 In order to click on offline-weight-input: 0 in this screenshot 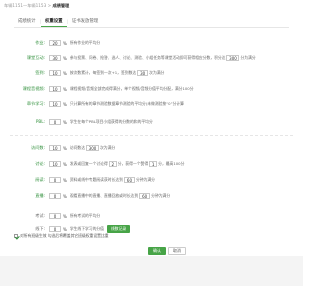, I will do `click(55, 229)`.